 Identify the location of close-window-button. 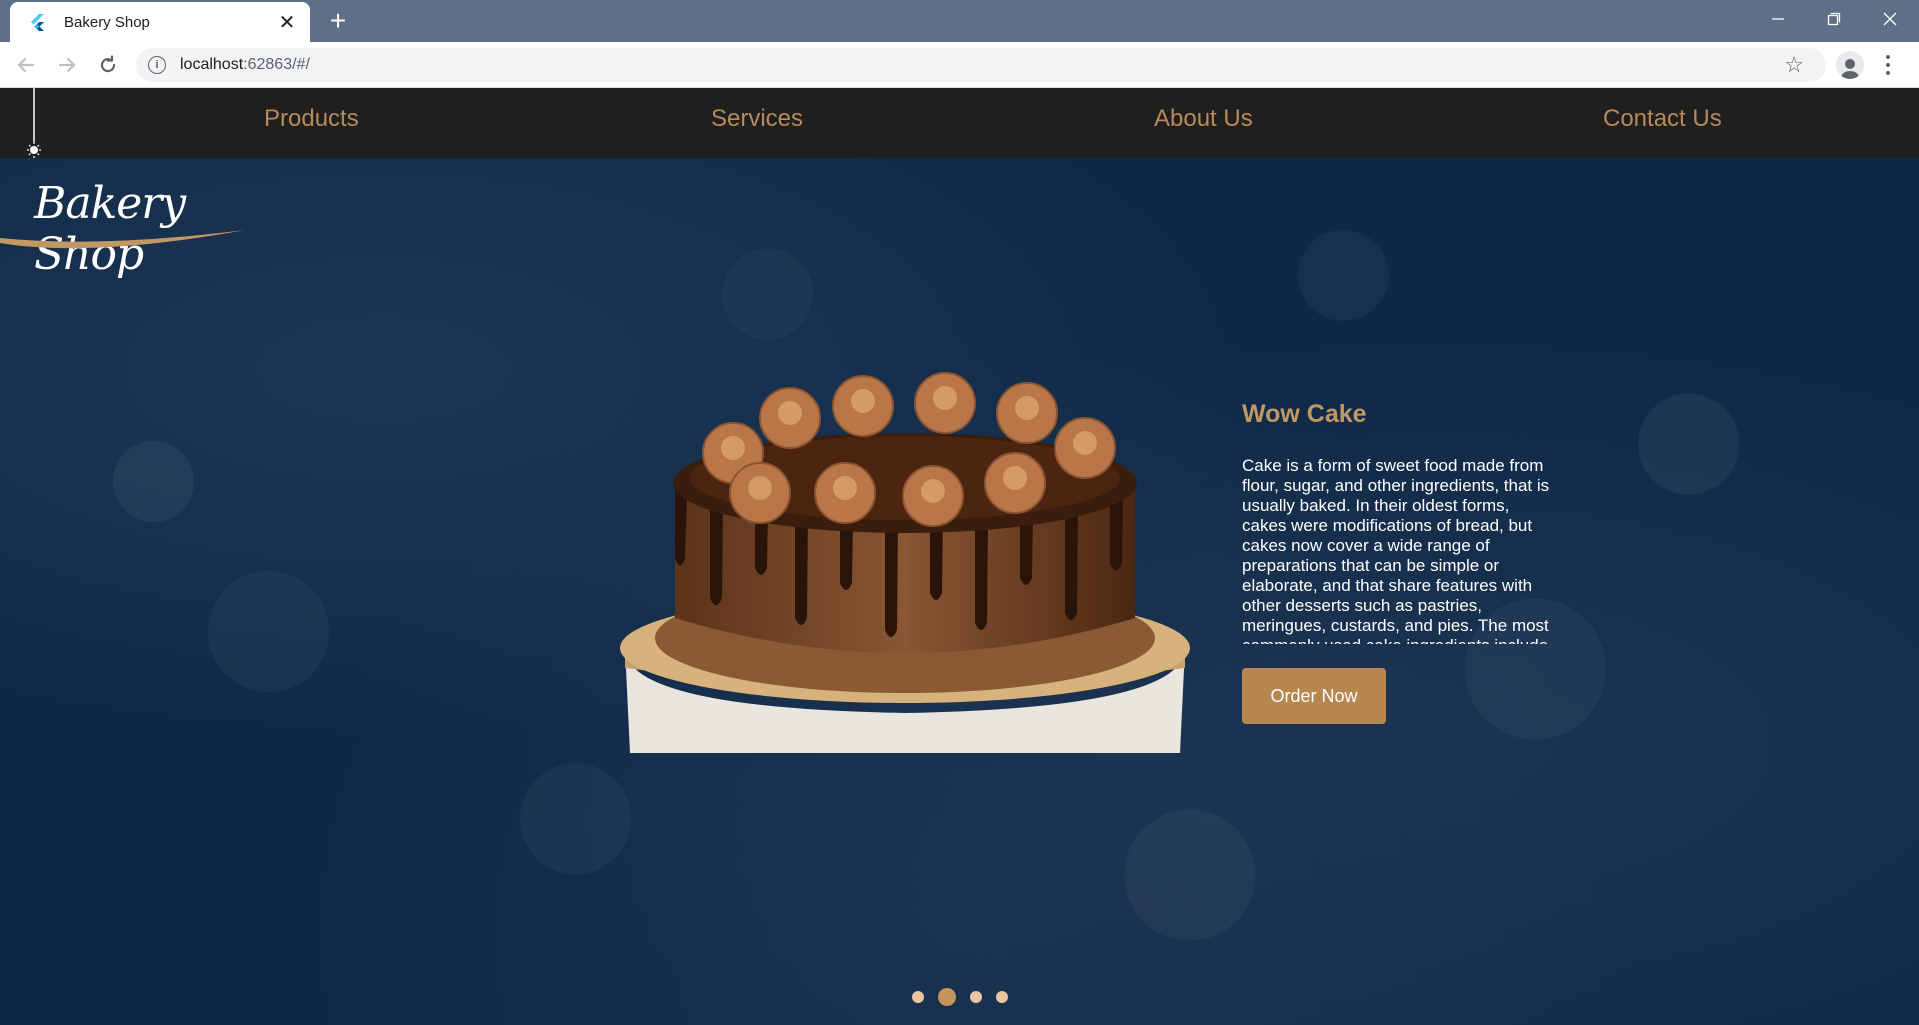
(1890, 19).